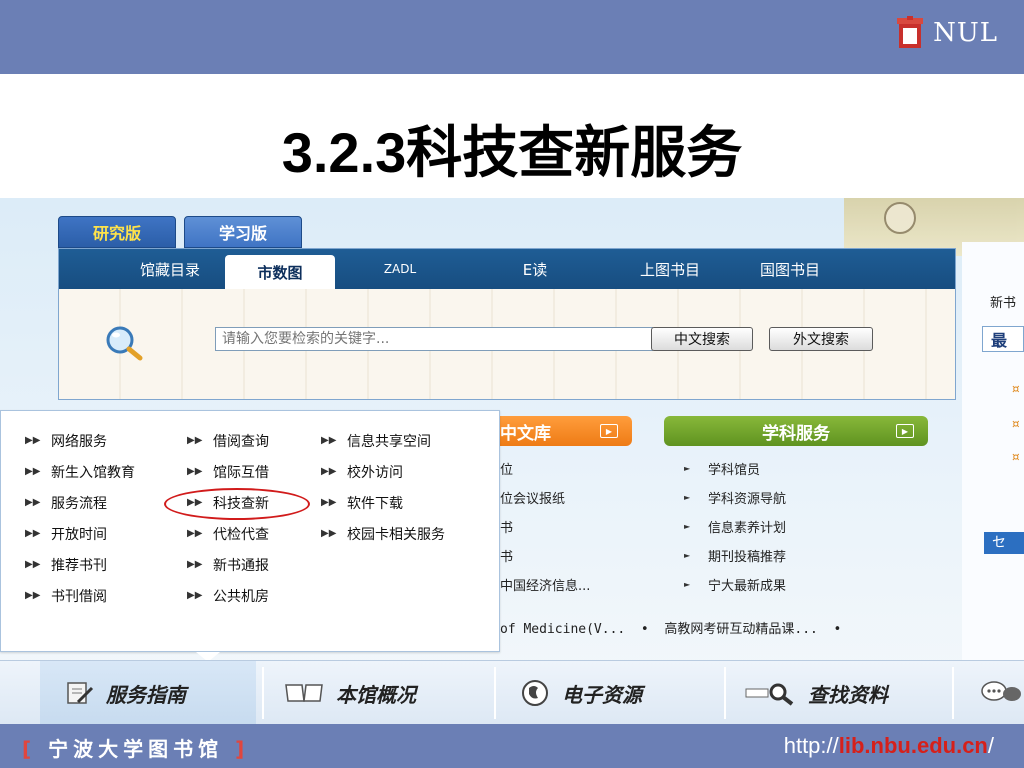 Image resolution: width=1024 pixels, height=768 pixels. Describe the element at coordinates (280, 272) in the screenshot. I see `tab-city-digital-library: 市数图` at that location.